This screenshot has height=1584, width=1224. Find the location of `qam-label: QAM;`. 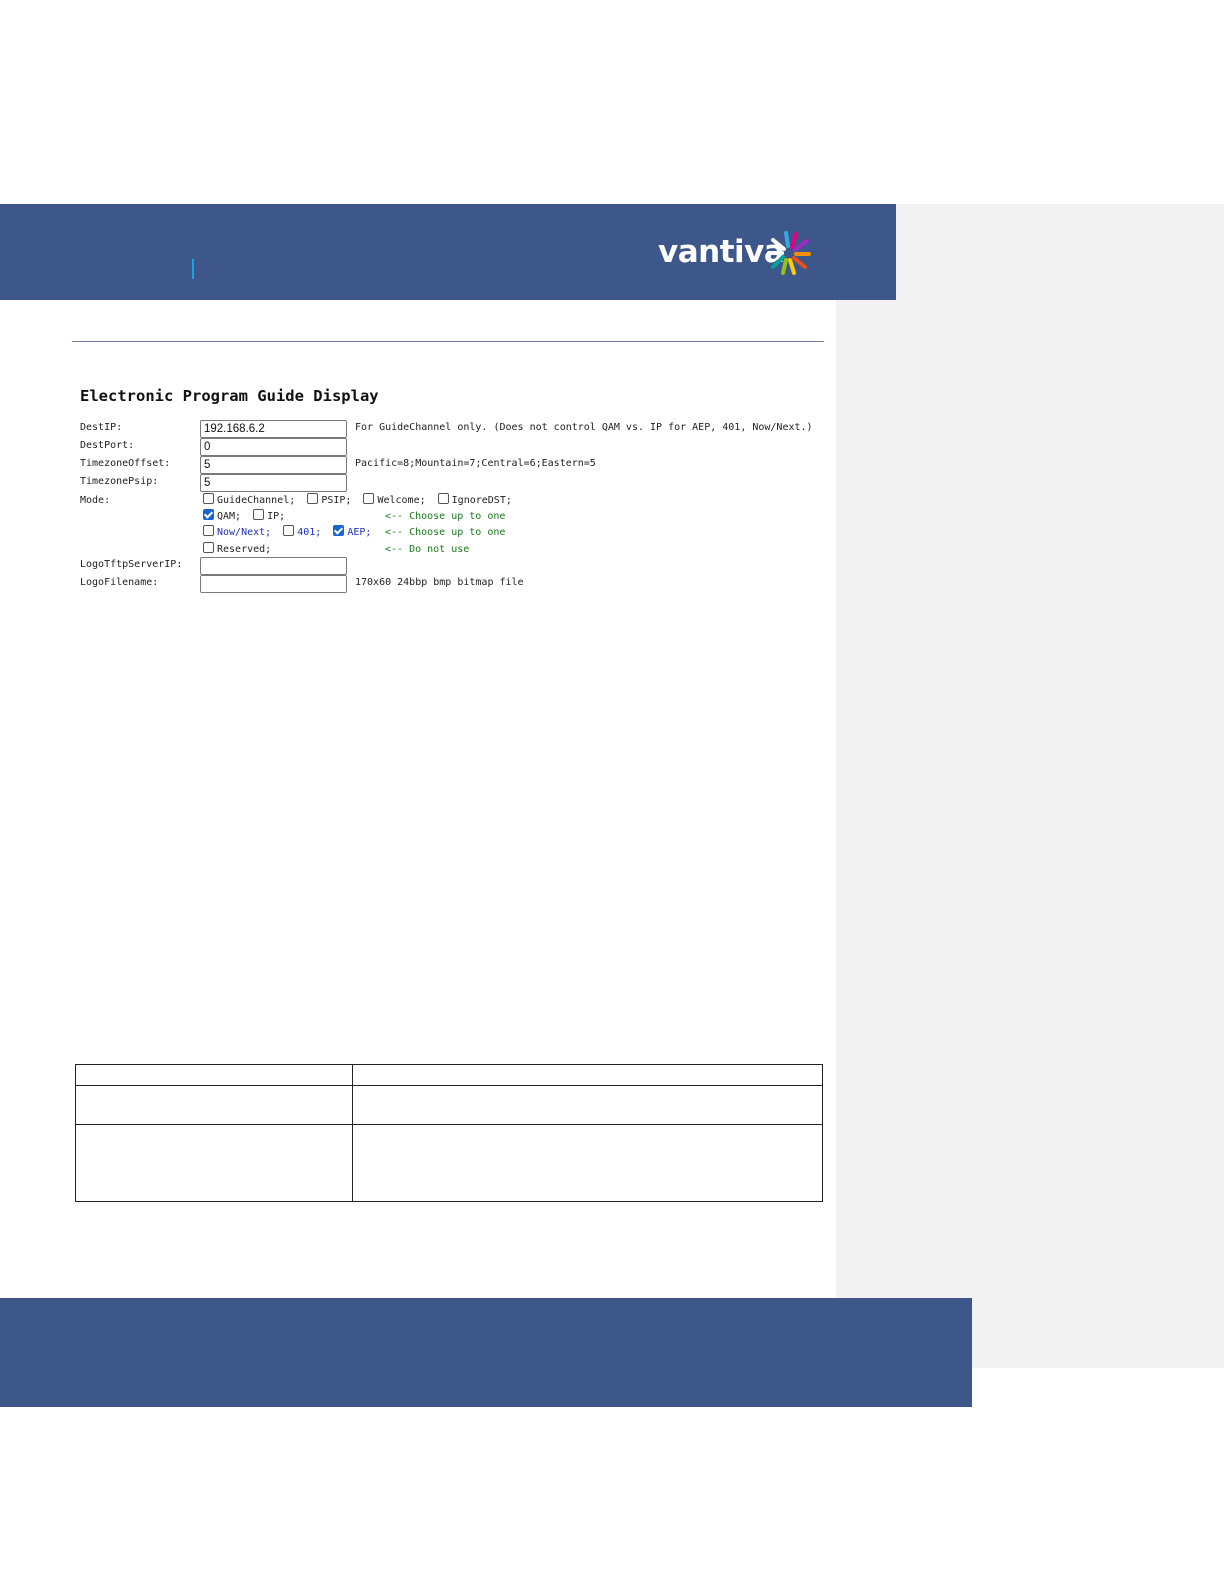

qam-label: QAM; is located at coordinates (229, 516).